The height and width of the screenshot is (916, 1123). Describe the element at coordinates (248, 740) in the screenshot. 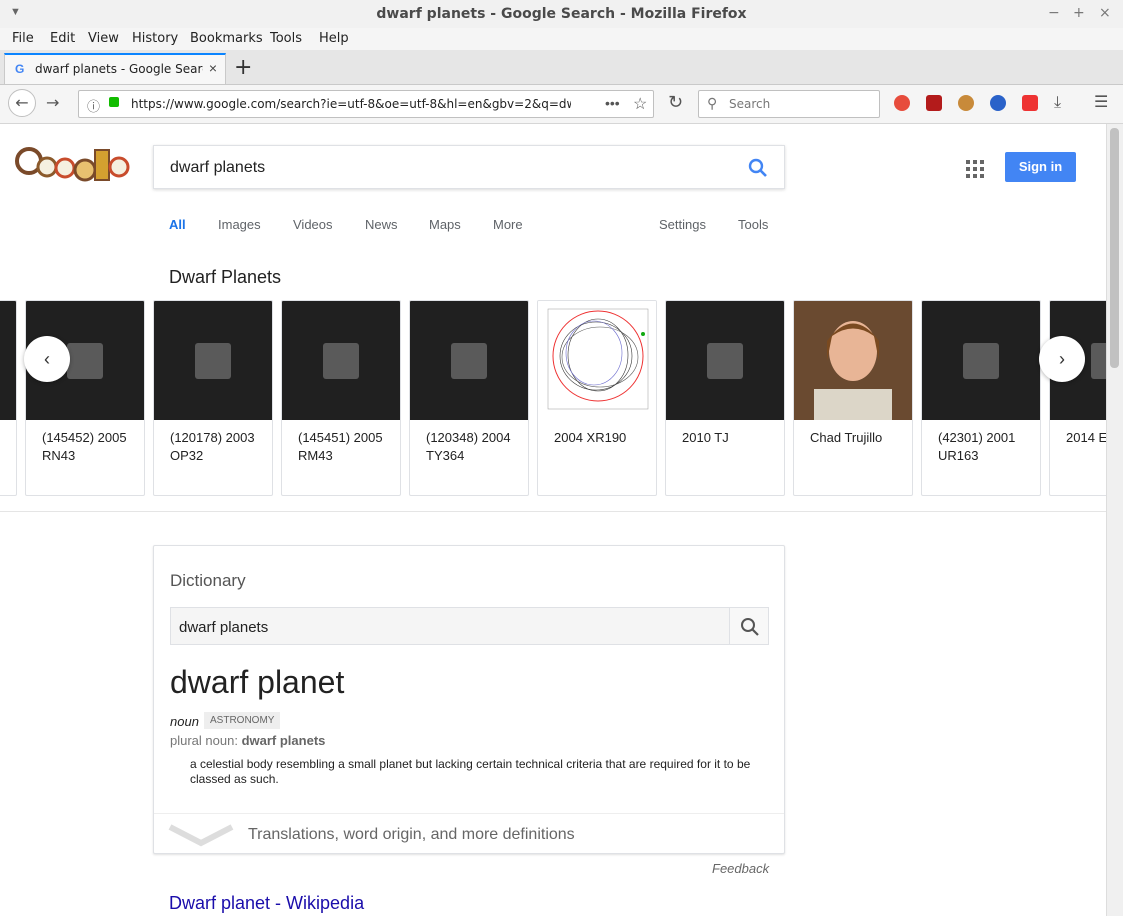

I see `plural-form: plural noun: dwarf planets` at that location.